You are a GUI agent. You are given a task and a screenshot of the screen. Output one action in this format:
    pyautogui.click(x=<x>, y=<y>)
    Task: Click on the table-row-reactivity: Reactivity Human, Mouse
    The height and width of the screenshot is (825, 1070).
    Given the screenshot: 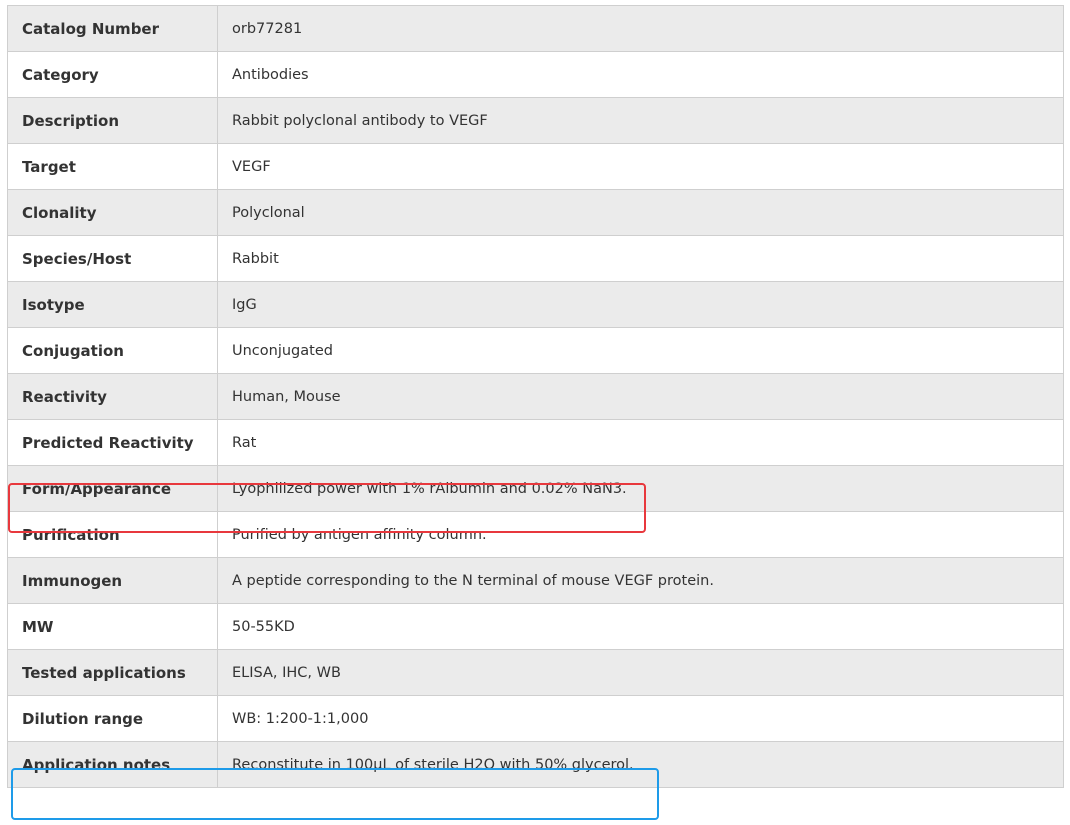 What is the action you would take?
    pyautogui.click(x=535, y=396)
    